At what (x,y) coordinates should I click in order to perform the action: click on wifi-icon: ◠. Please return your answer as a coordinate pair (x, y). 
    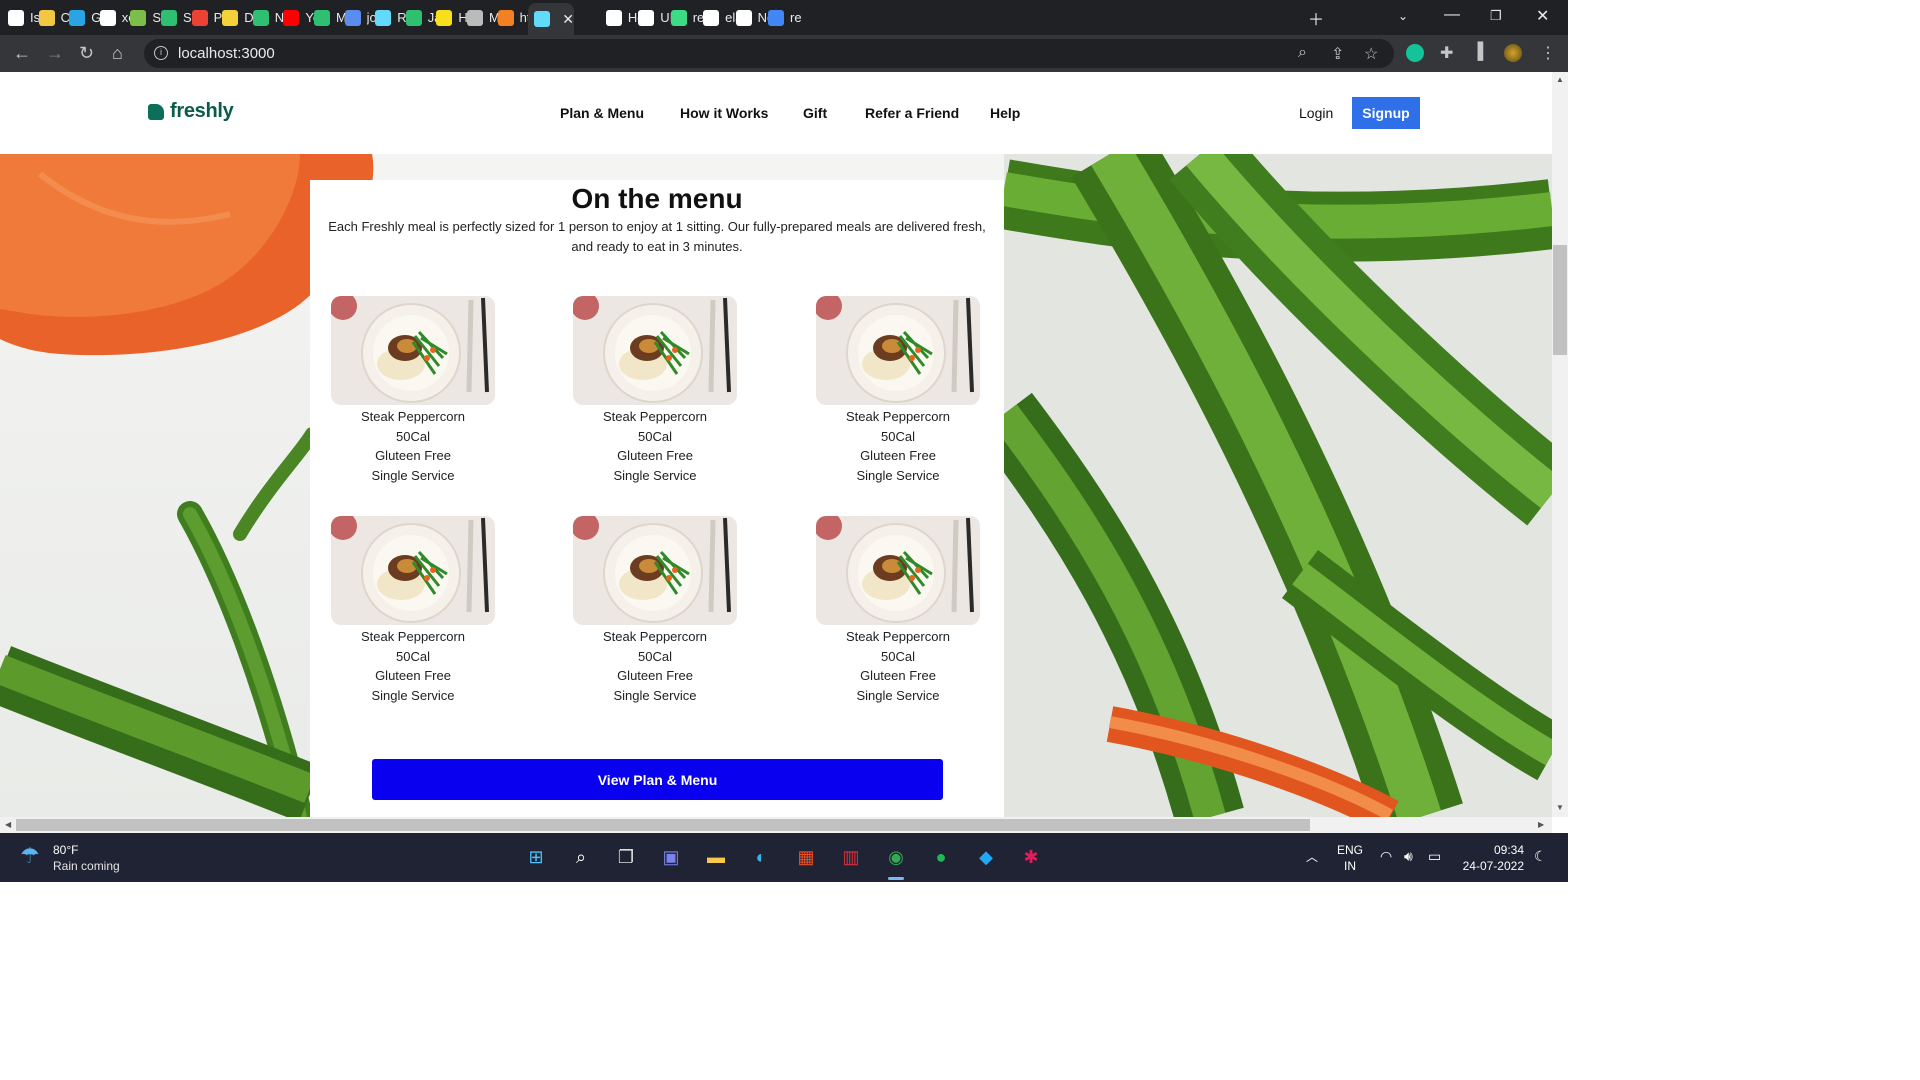
    Looking at the image, I should click on (1386, 856).